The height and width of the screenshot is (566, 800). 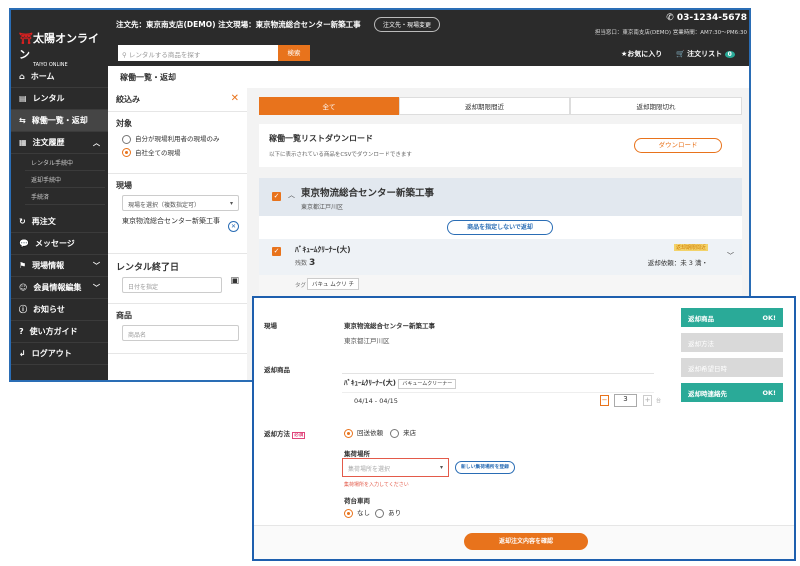 I want to click on sidebar-sub-completed: 手続済, so click(x=65, y=196).